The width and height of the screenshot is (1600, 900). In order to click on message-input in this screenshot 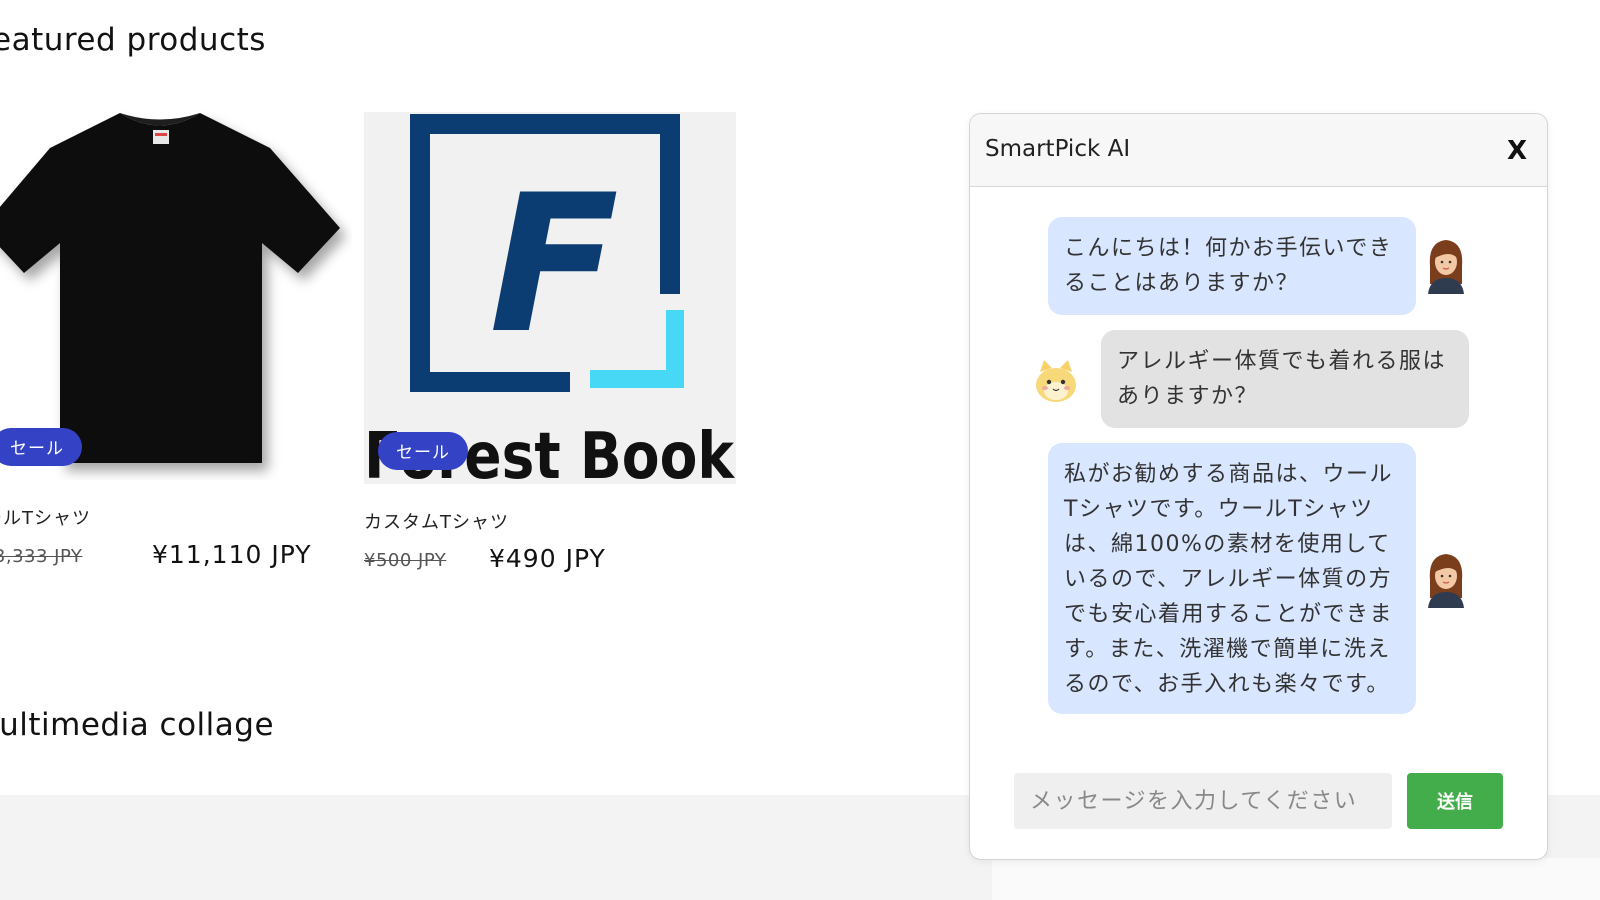, I will do `click(1203, 801)`.